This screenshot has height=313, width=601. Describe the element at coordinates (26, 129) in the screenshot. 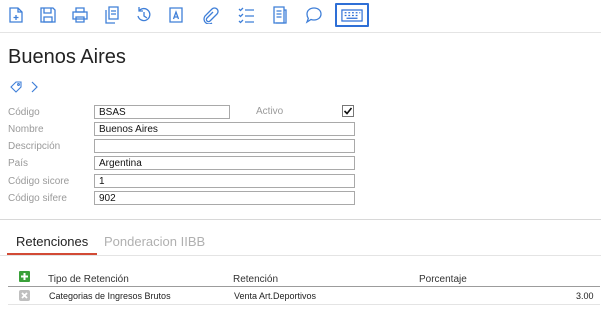

I see `nombre-label: Nombre` at that location.